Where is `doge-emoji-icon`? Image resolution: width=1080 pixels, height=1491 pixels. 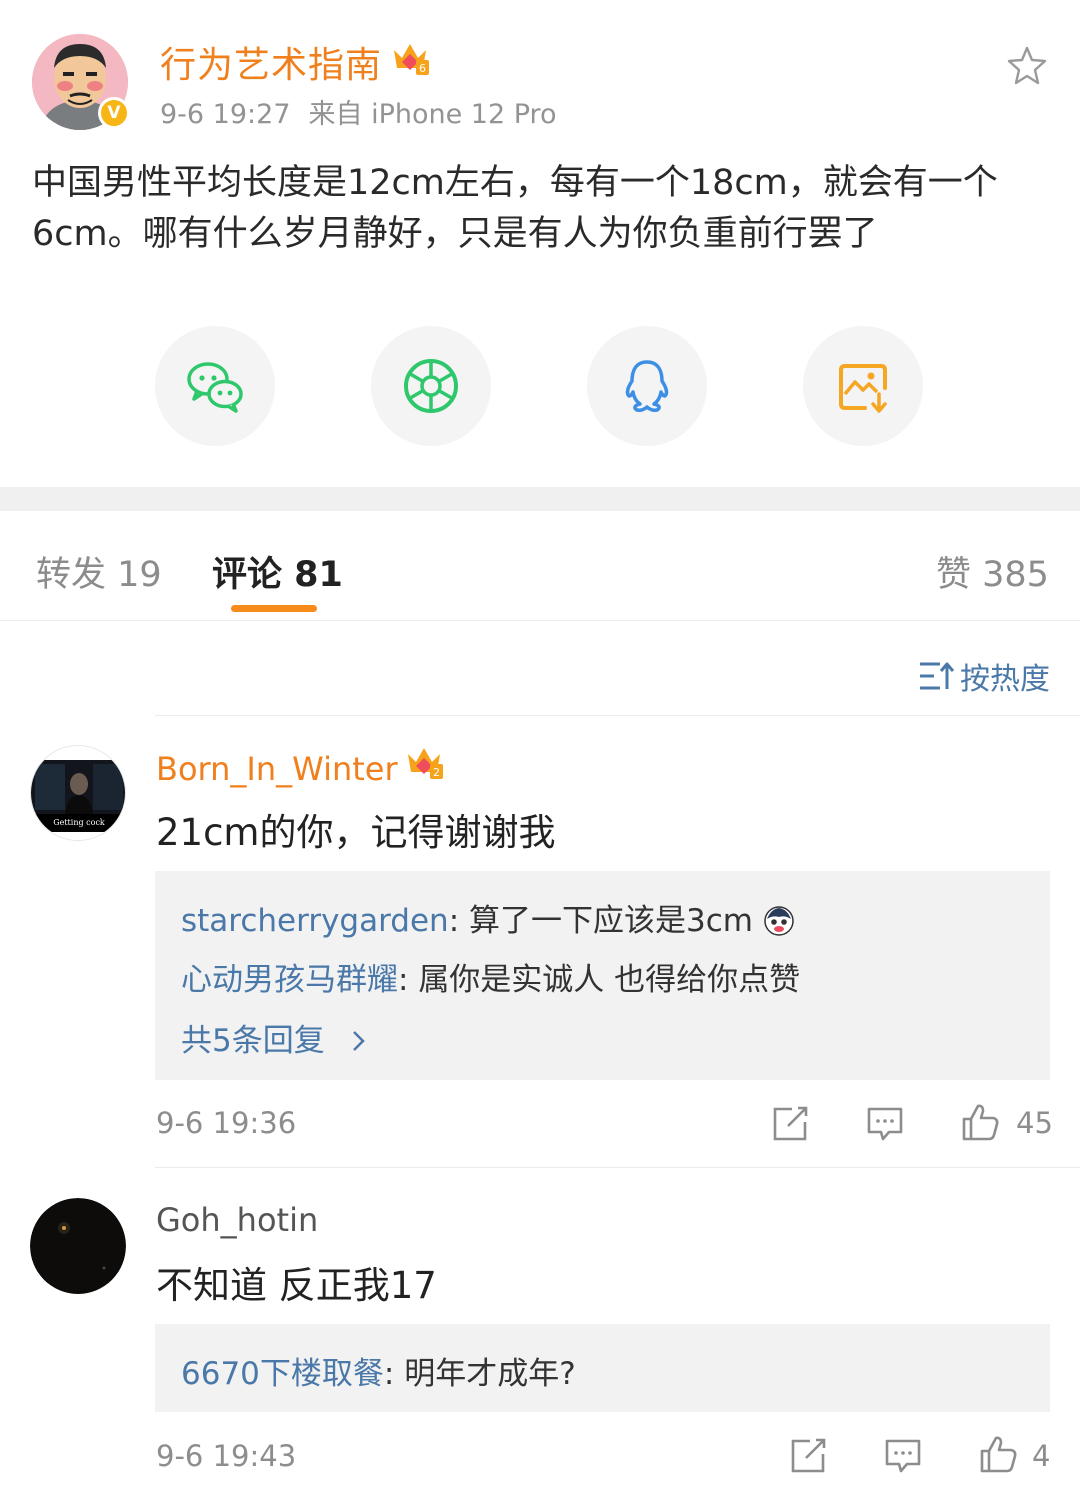 doge-emoji-icon is located at coordinates (779, 921).